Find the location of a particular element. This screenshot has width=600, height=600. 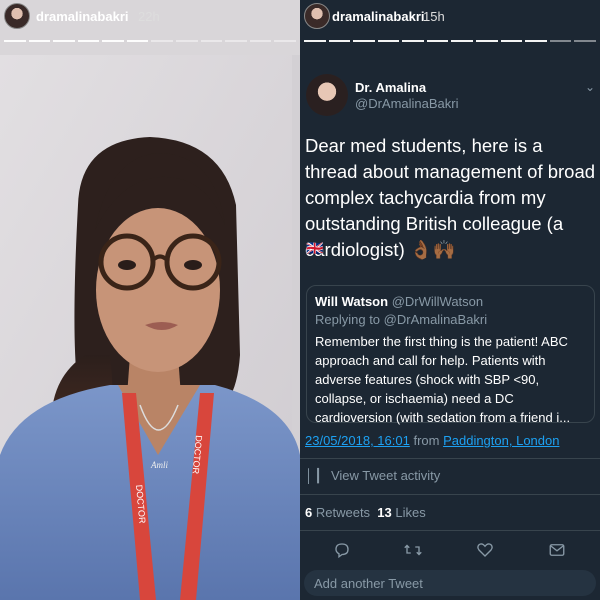

add-another-tweet-input: Add another Tweet is located at coordinates (450, 583).